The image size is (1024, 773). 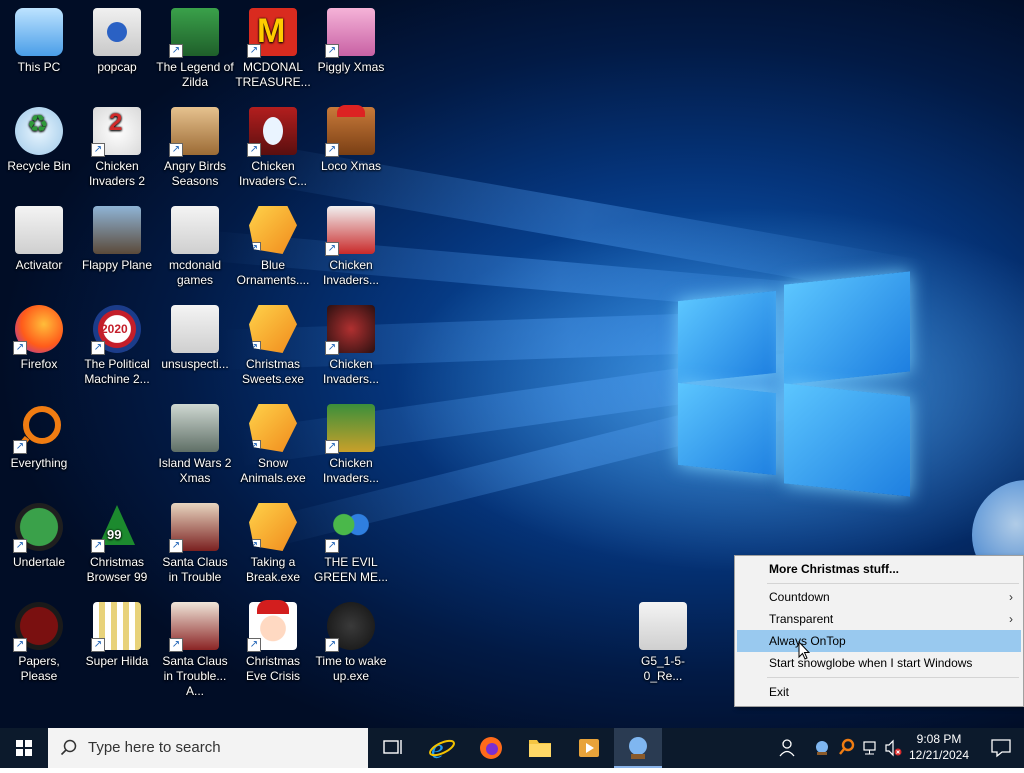 I want to click on desktop-icon-everything: ↗ Everything, so click(x=39, y=437).